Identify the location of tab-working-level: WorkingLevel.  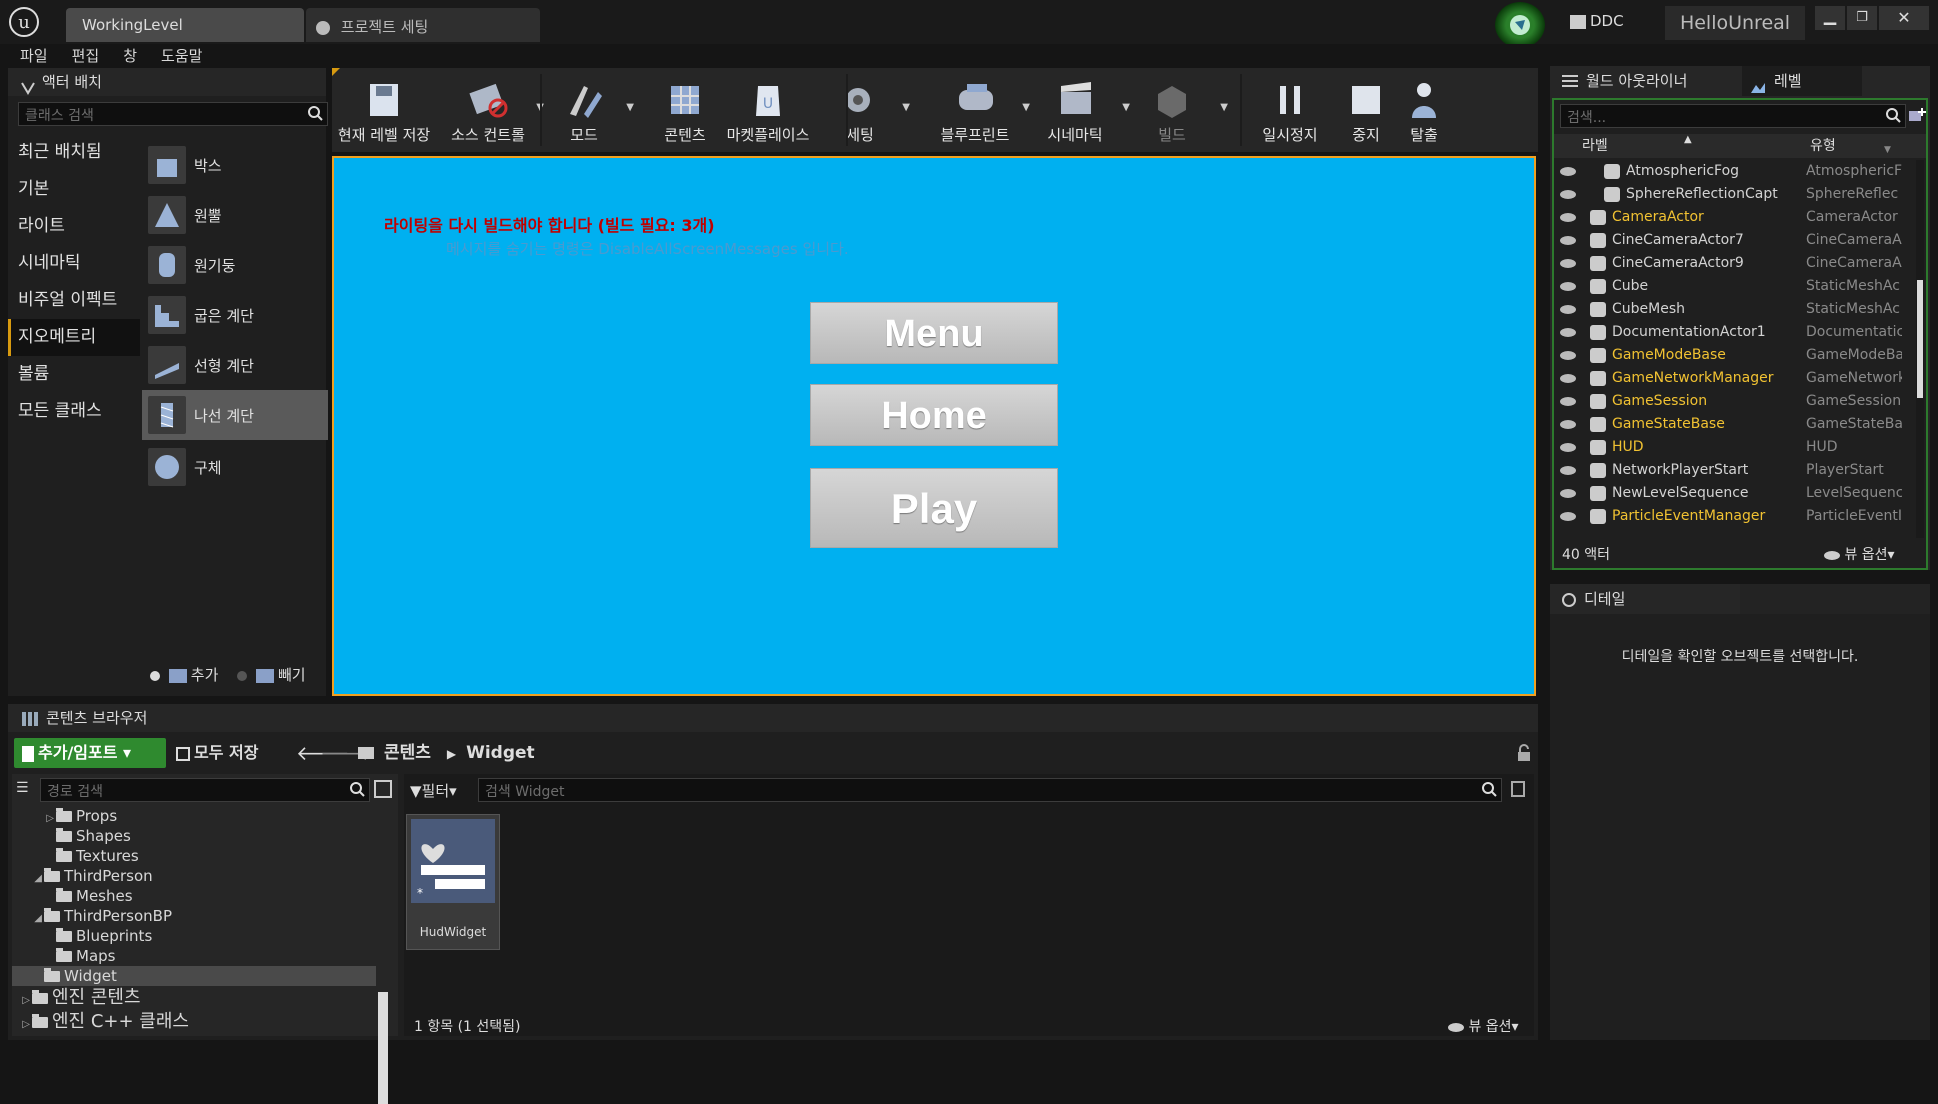
(185, 25).